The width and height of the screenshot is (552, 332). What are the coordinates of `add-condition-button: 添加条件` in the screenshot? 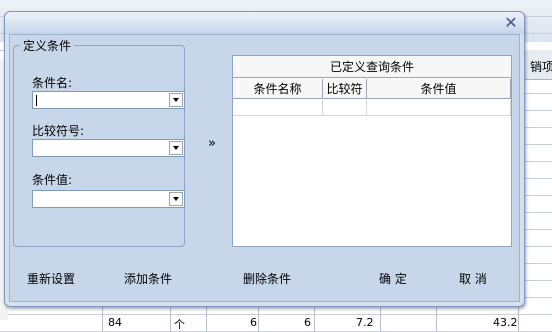 It's located at (148, 278).